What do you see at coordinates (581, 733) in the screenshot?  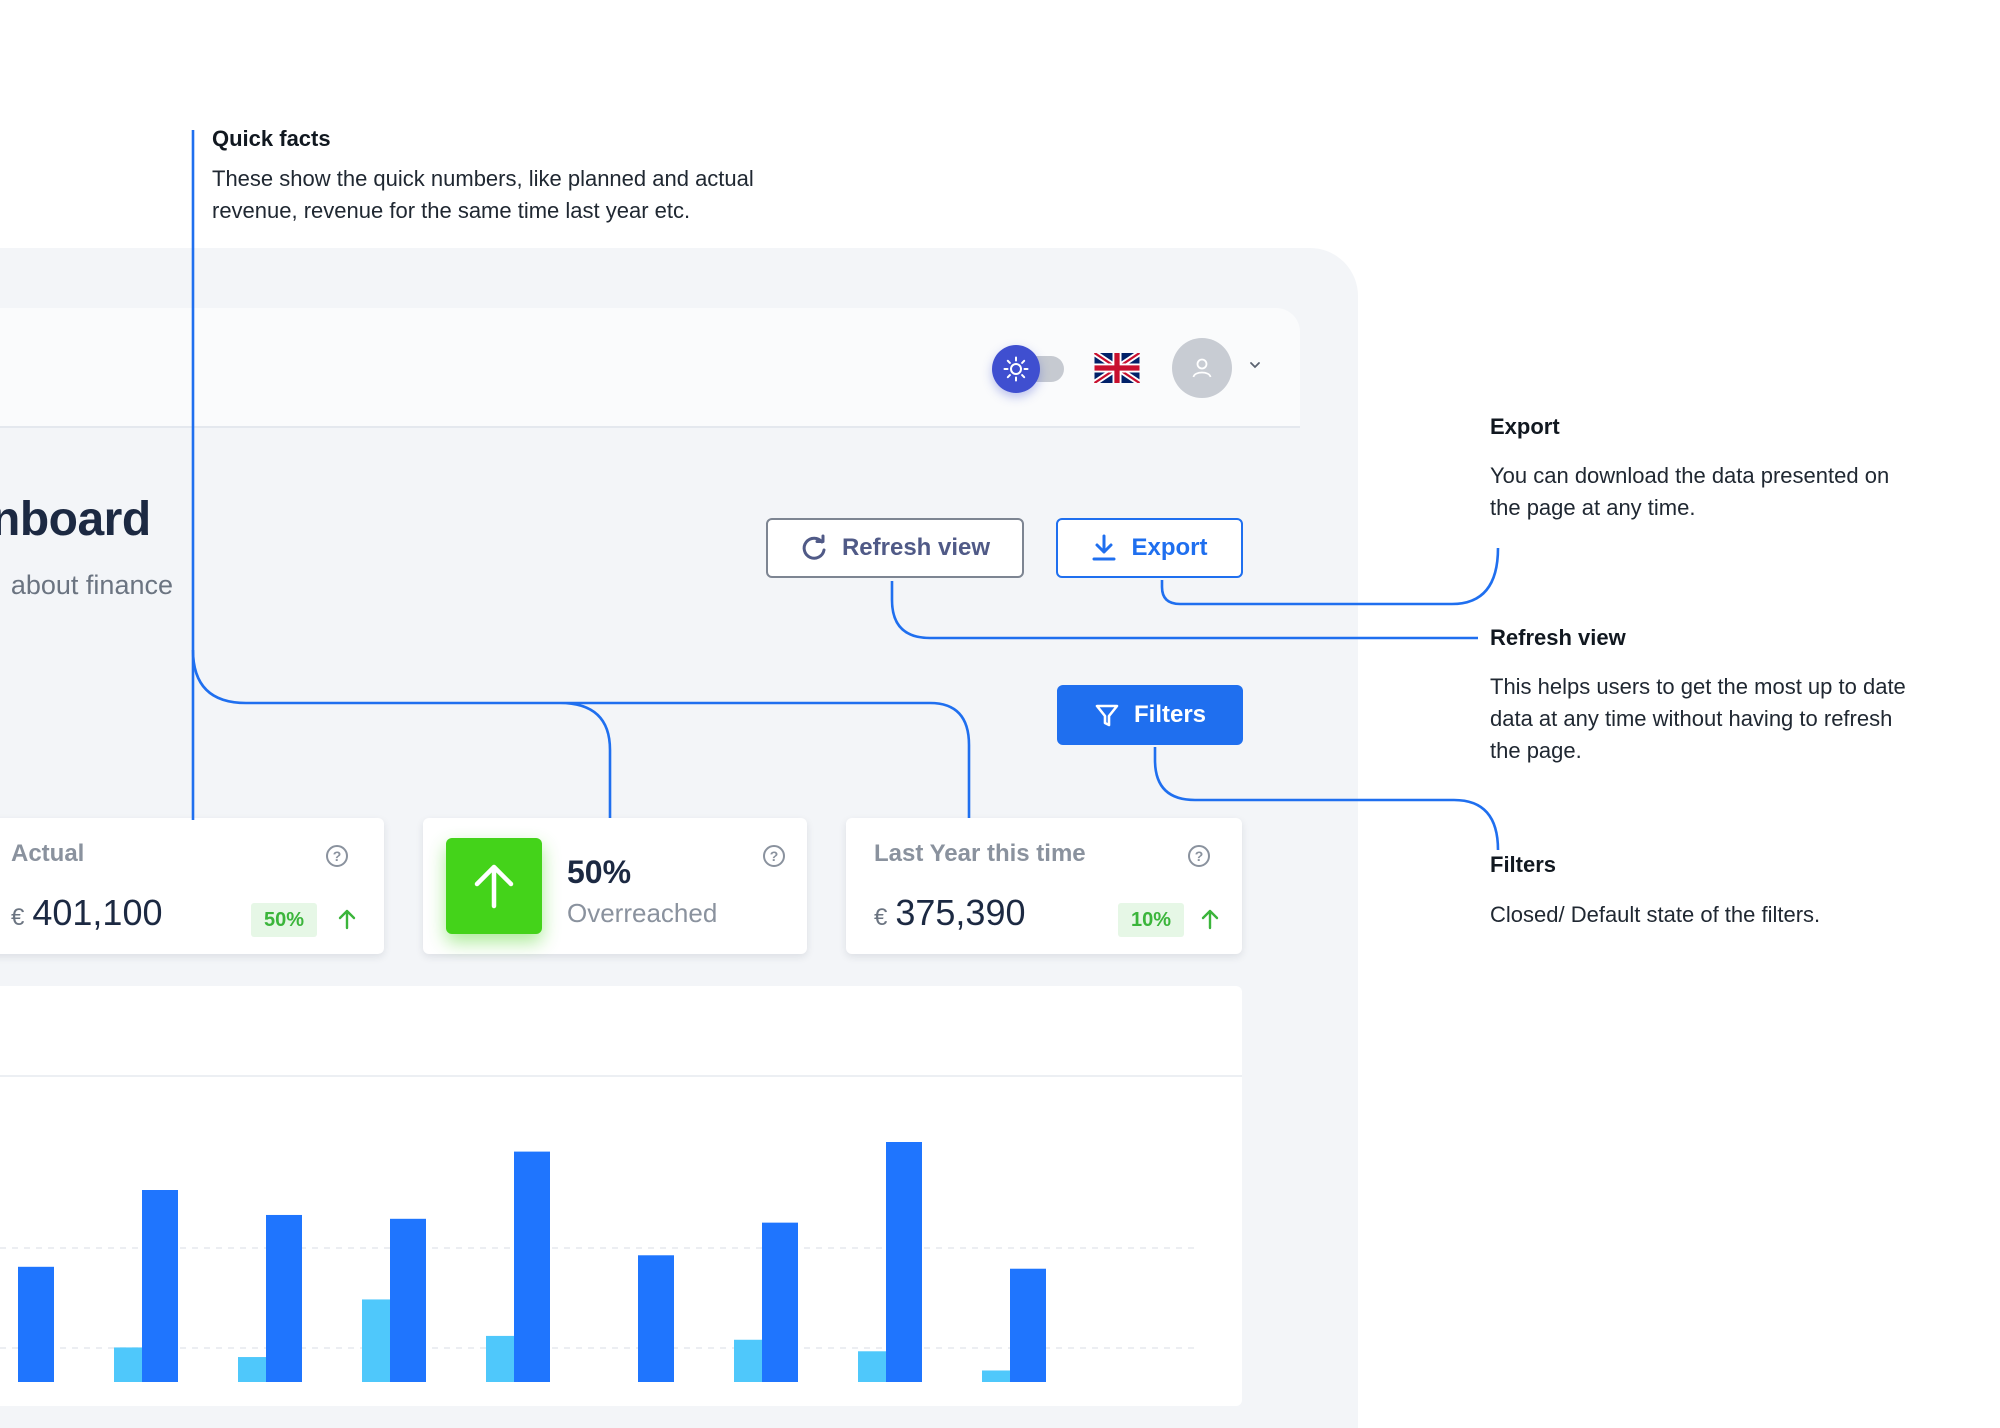 I see `quick-facts-branch-connector` at bounding box center [581, 733].